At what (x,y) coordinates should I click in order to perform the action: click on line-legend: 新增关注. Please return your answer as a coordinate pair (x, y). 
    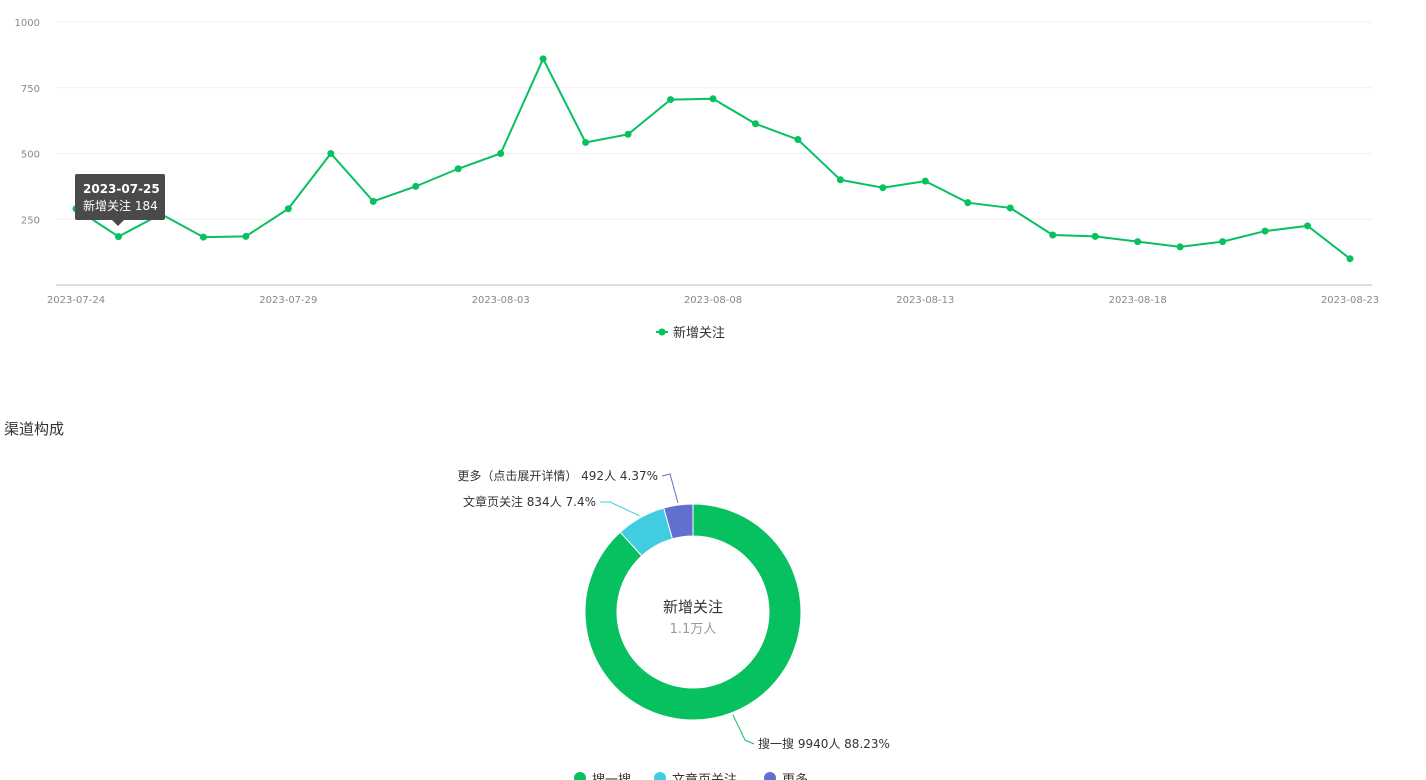
    Looking at the image, I should click on (690, 333).